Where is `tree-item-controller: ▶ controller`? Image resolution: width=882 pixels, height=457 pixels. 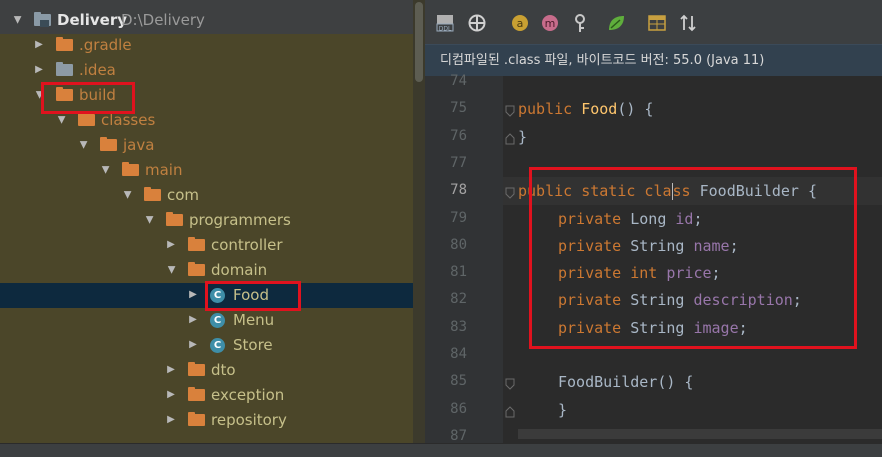
tree-item-controller: ▶ controller is located at coordinates (206, 245).